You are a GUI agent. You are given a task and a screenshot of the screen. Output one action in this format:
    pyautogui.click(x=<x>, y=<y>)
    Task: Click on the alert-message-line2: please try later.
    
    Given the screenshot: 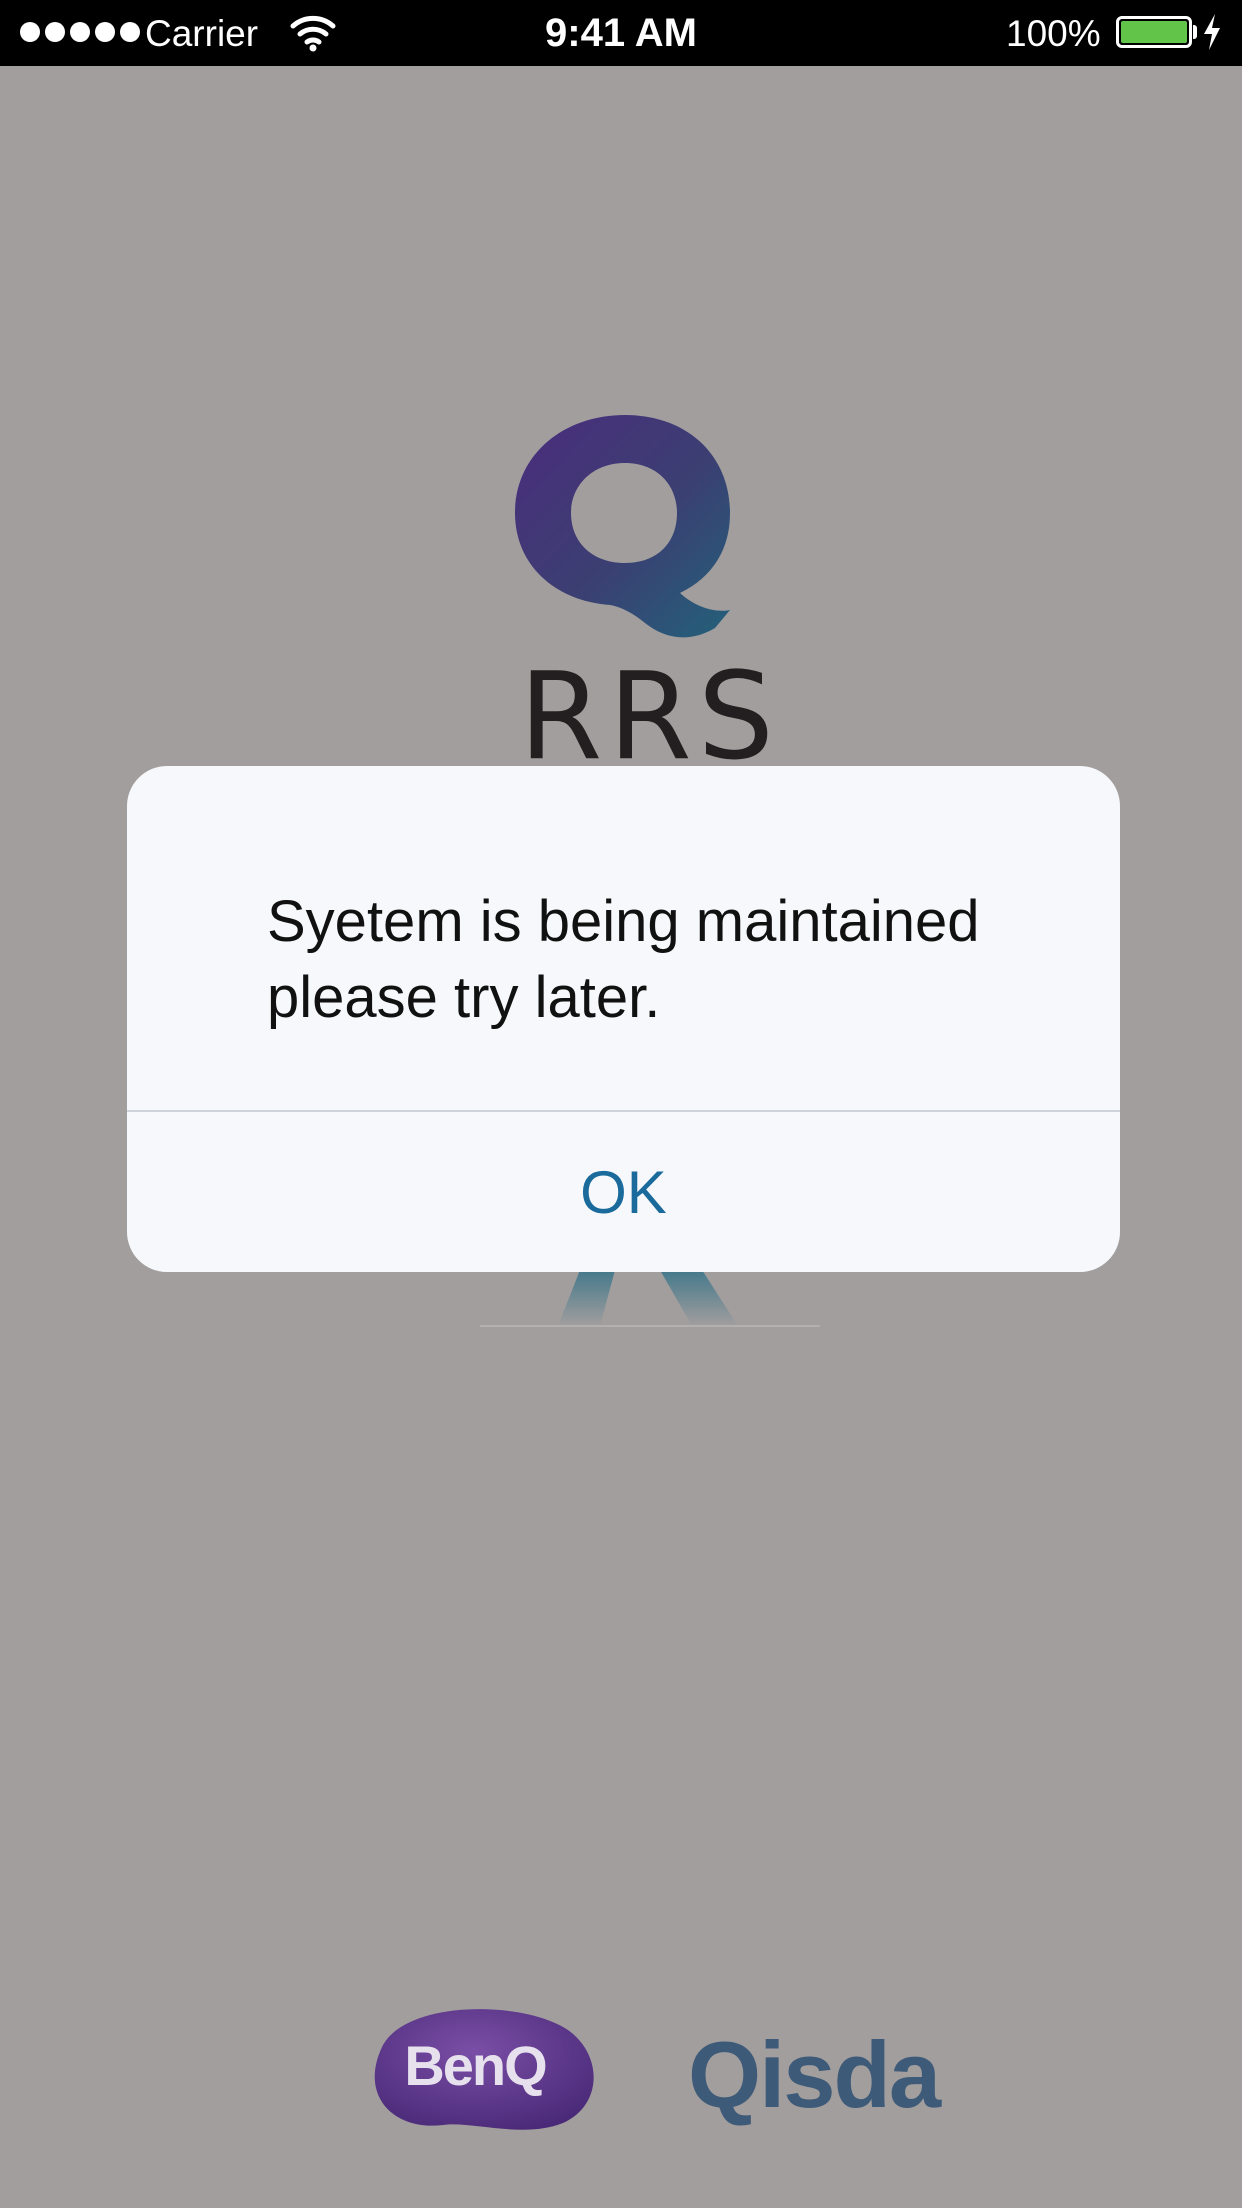 What is the action you would take?
    pyautogui.click(x=464, y=997)
    